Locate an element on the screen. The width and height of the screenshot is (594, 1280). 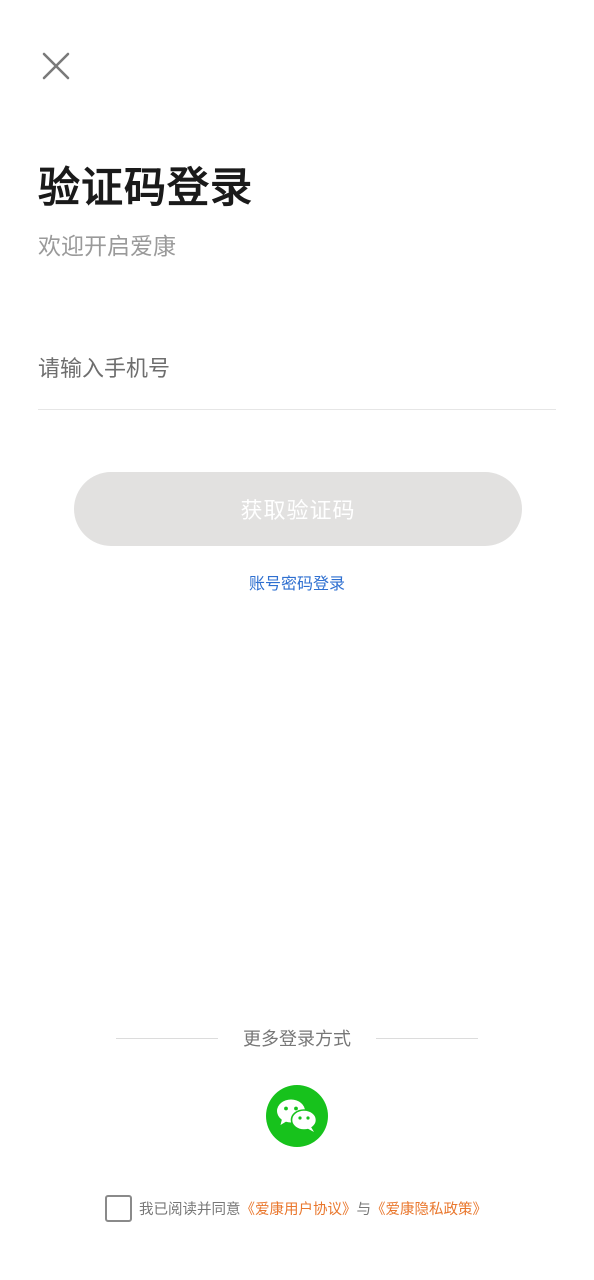
page-title: 验证码登录 is located at coordinates (146, 187).